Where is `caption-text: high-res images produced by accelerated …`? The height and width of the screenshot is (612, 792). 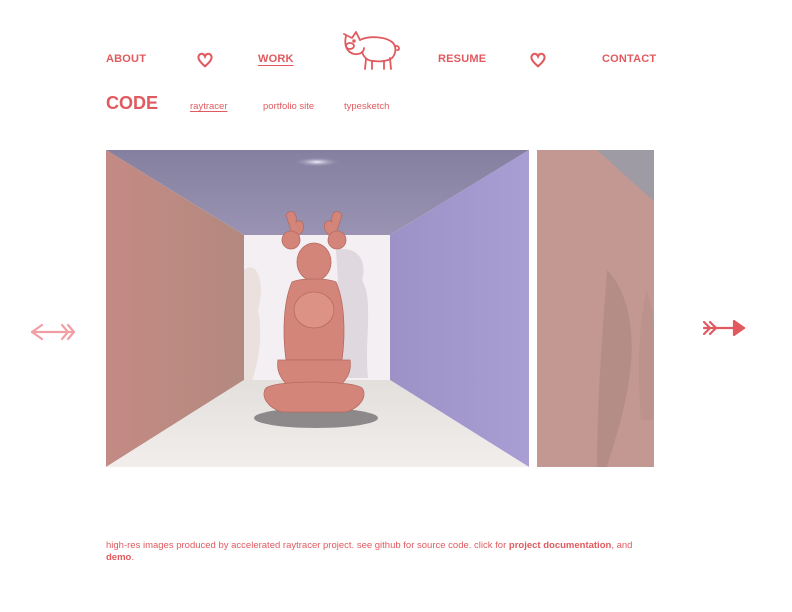 caption-text: high-res images produced by accelerated … is located at coordinates (307, 545).